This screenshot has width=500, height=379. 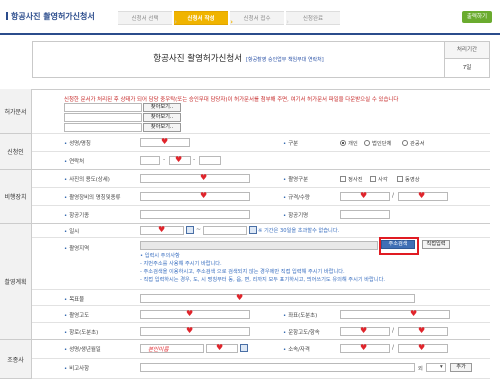 What do you see at coordinates (367, 143) in the screenshot?
I see `radio-corporation` at bounding box center [367, 143].